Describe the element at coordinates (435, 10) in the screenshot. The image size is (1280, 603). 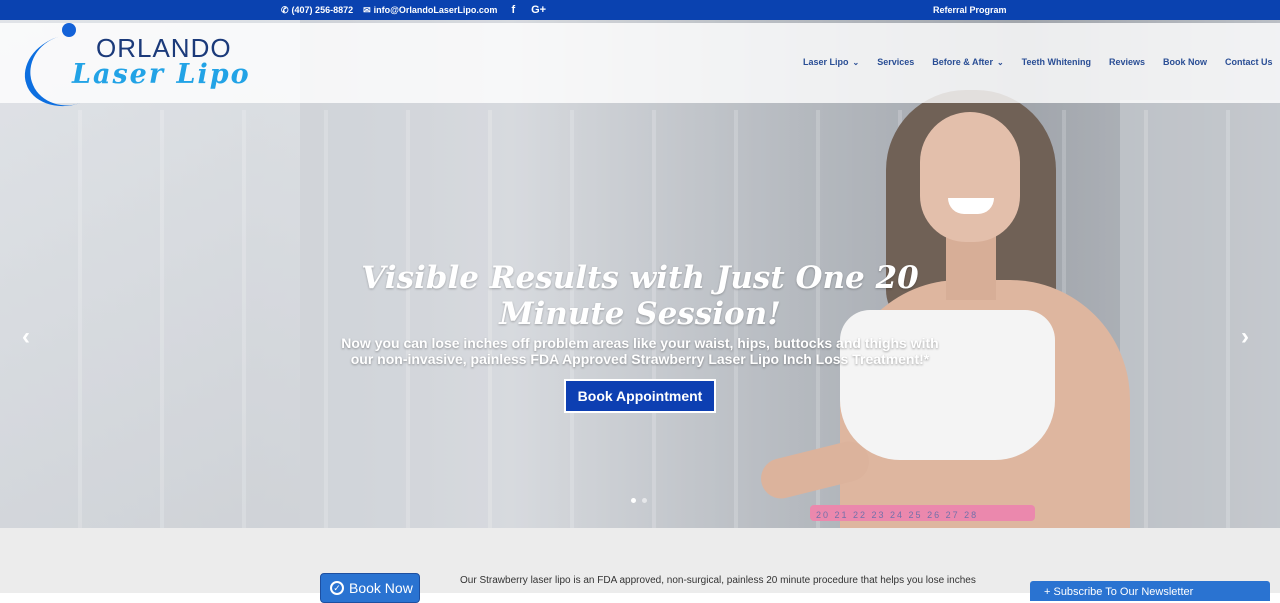
I see `email-address: info@OrlandoLaserLipo.com` at that location.